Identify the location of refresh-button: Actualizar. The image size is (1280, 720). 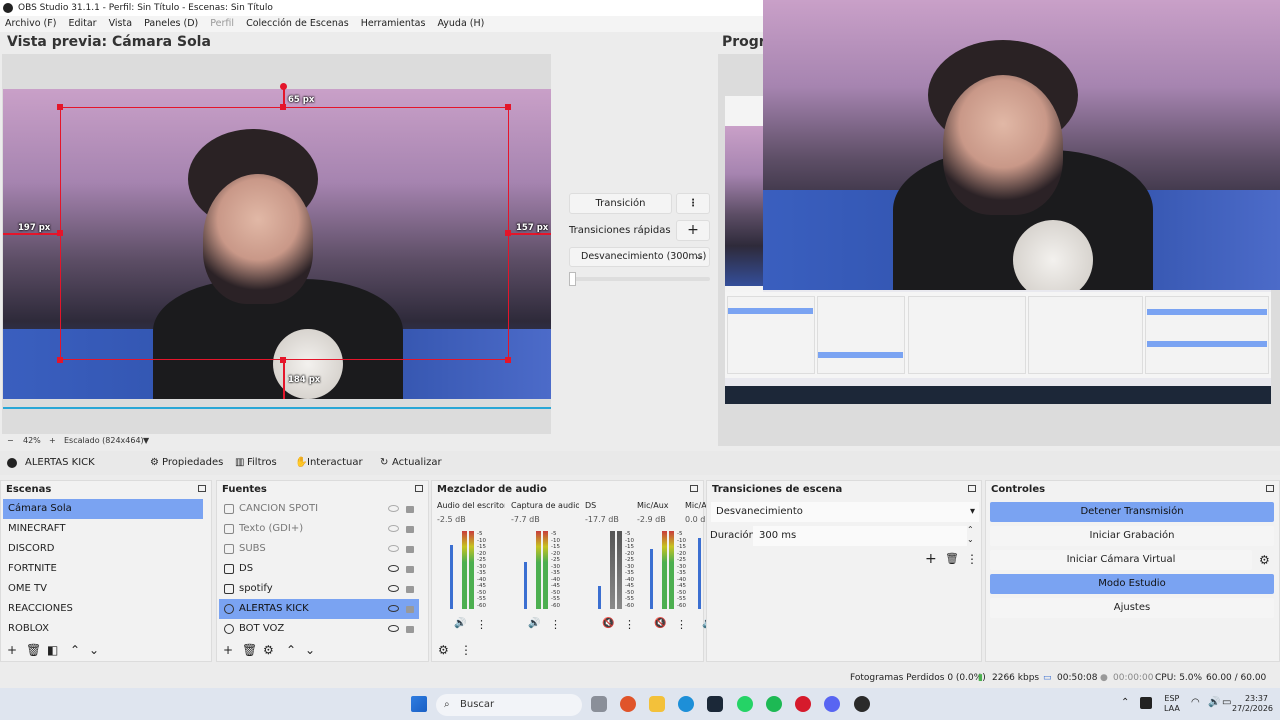
(417, 463).